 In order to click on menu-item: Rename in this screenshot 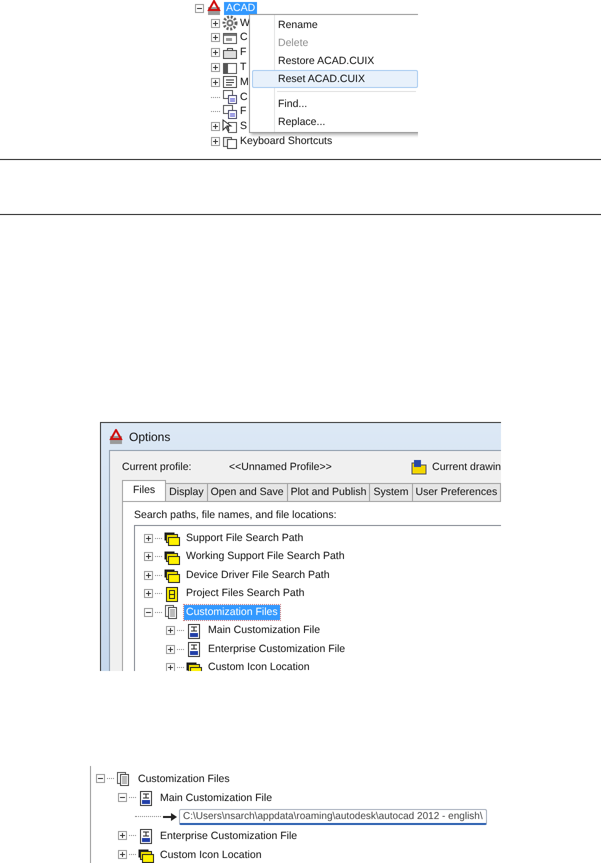, I will do `click(335, 25)`.